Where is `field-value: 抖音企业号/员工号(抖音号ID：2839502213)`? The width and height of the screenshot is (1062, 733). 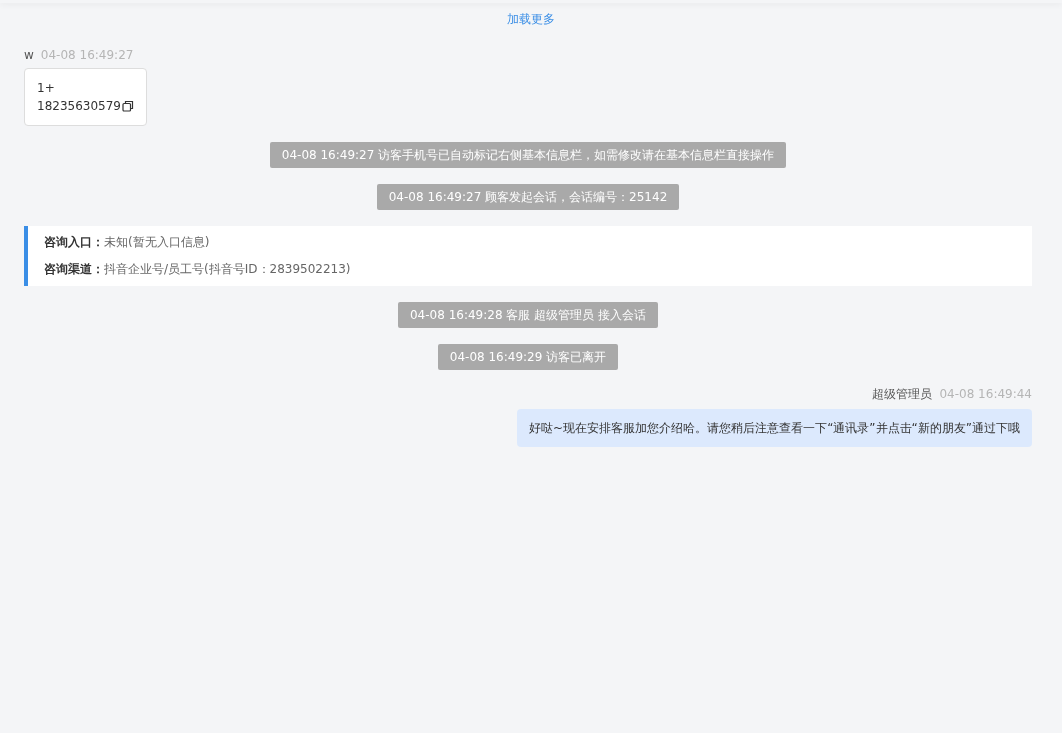
field-value: 抖音企业号/员工号(抖音号ID：2839502213) is located at coordinates (227, 269).